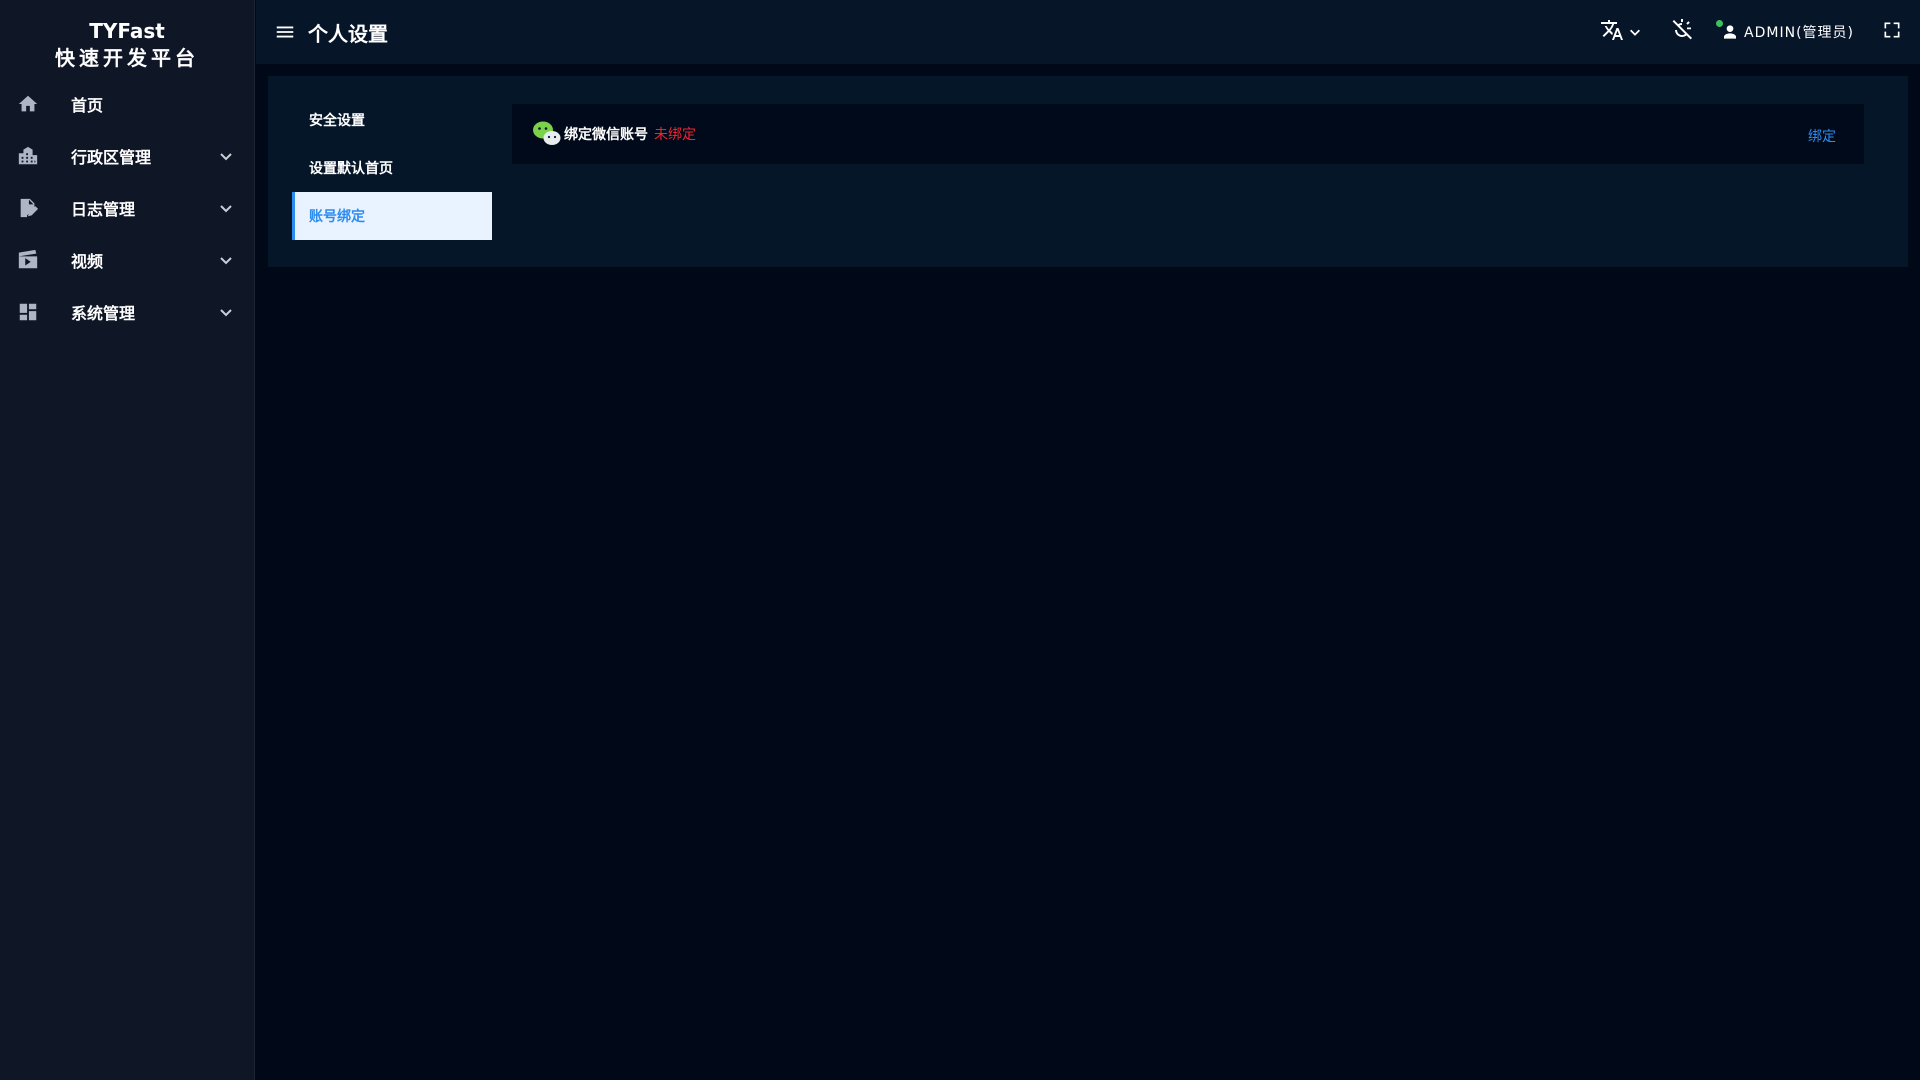  I want to click on theme-toggle-button, so click(1682, 32).